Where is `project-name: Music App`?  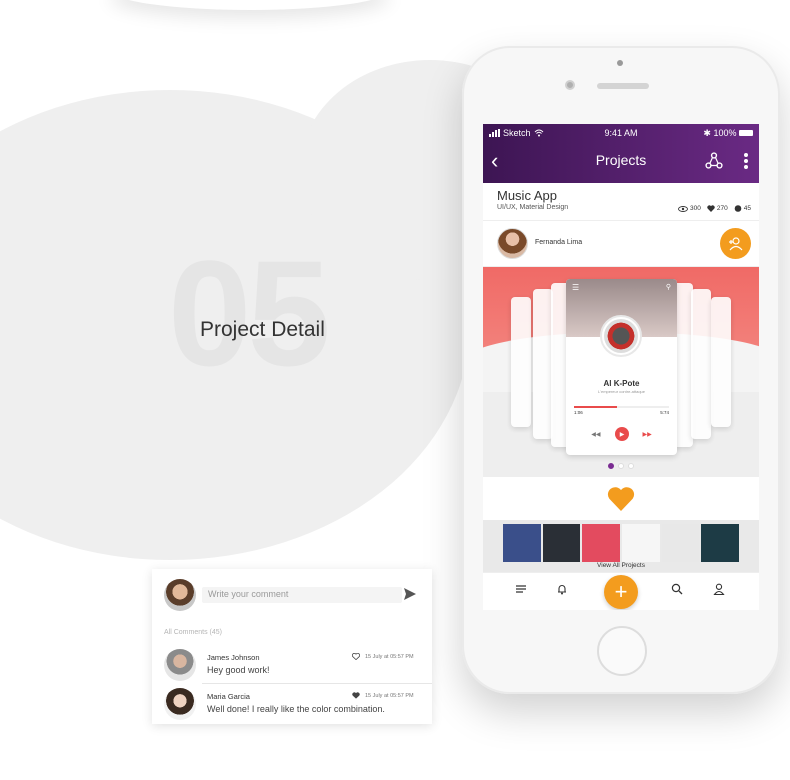
project-name: Music App is located at coordinates (527, 195).